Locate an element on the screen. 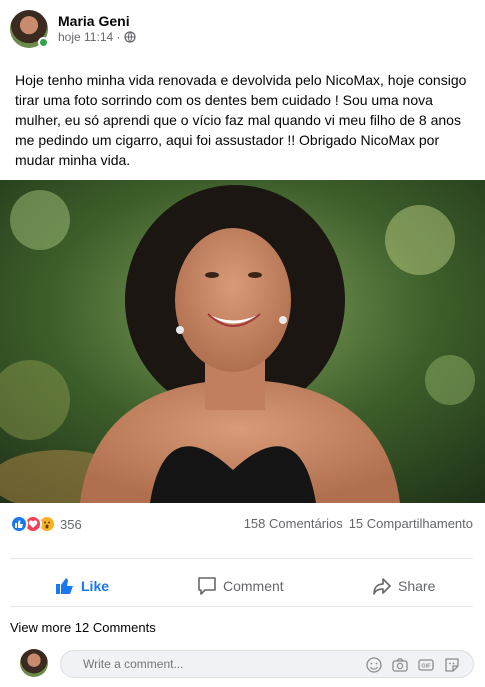  globe-icon is located at coordinates (129, 37).